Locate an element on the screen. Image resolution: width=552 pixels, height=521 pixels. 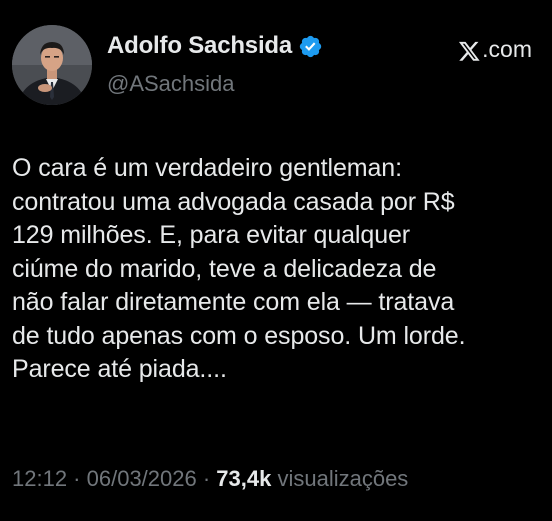
avatar is located at coordinates (52, 65).